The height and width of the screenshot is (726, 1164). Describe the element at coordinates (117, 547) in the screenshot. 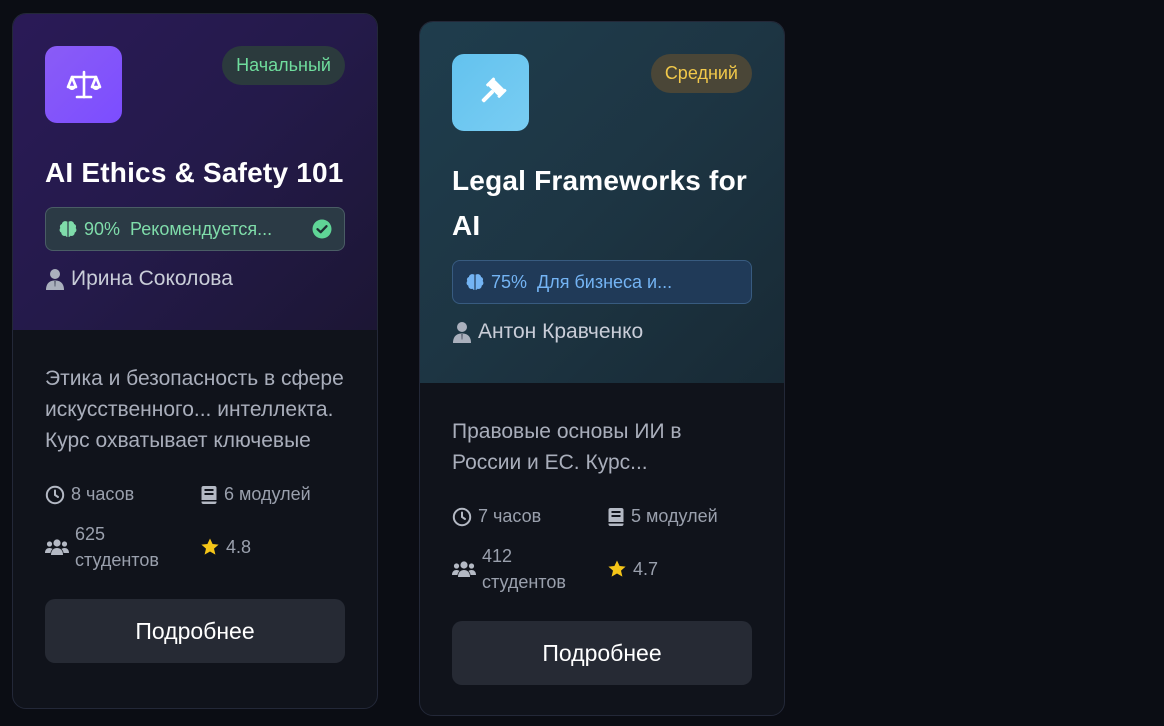

I see `students-text: 625 студентов` at that location.